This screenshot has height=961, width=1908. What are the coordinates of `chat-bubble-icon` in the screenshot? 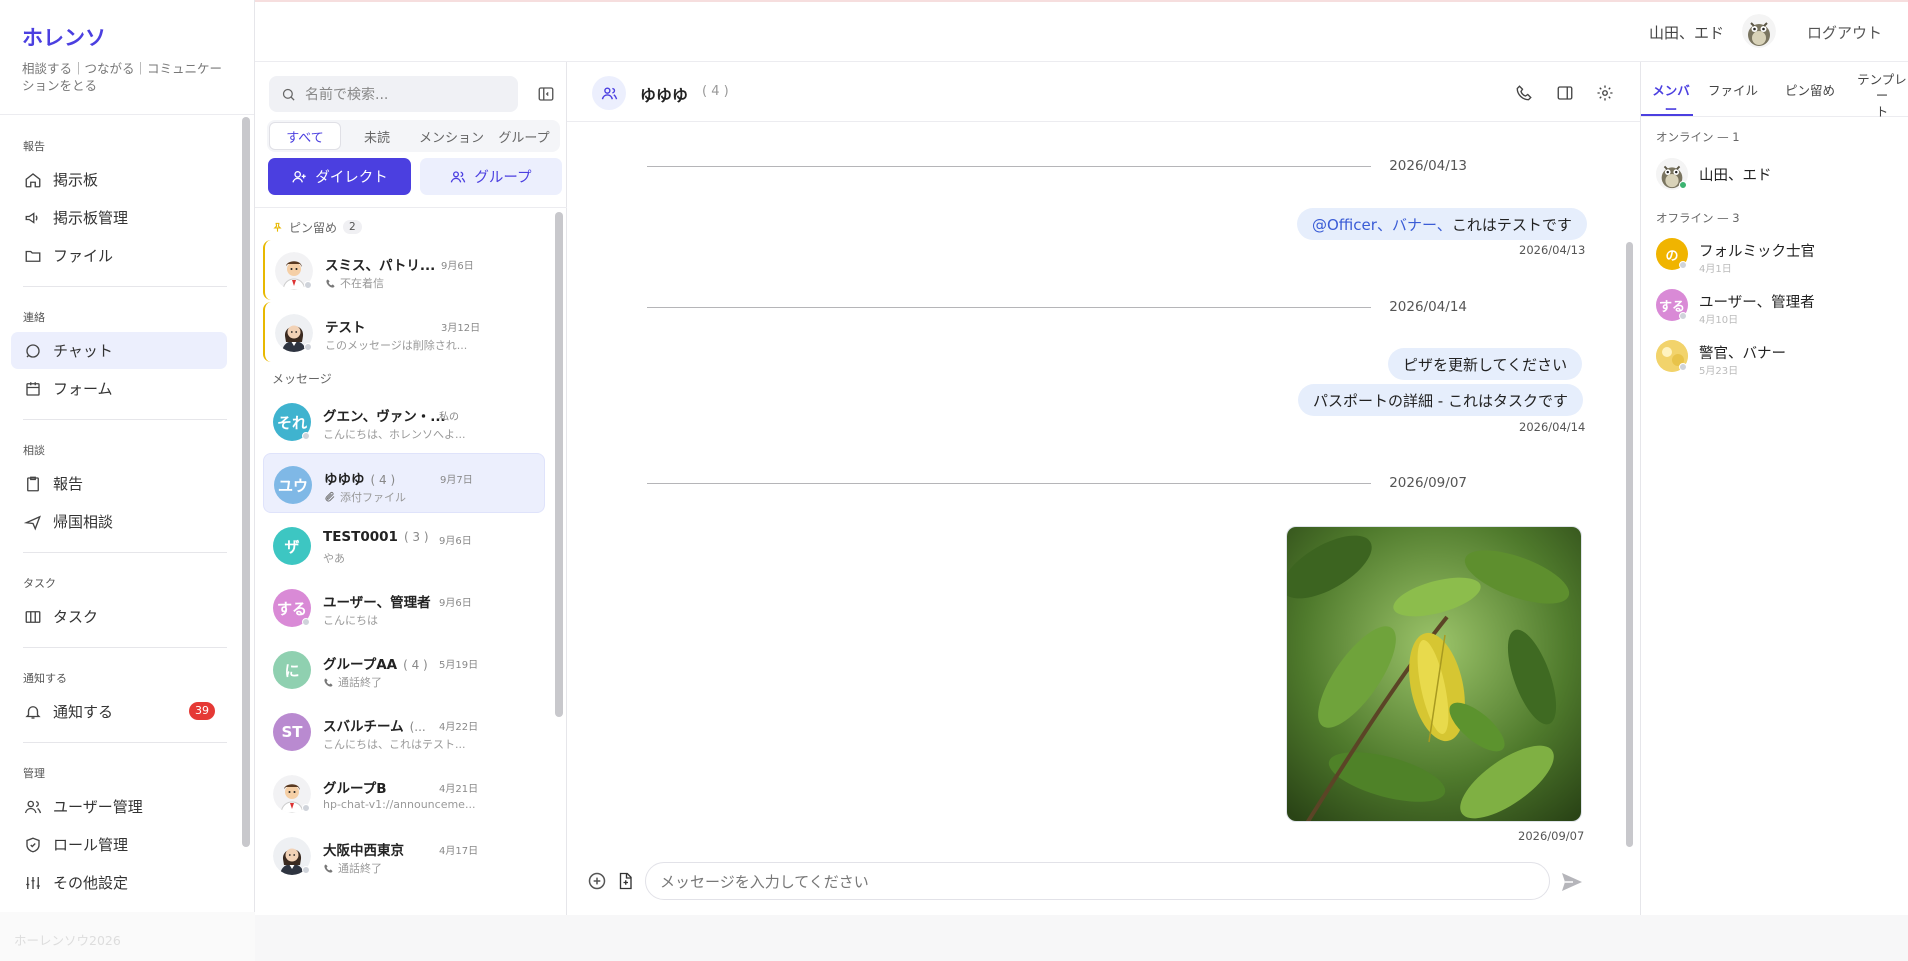 It's located at (33, 351).